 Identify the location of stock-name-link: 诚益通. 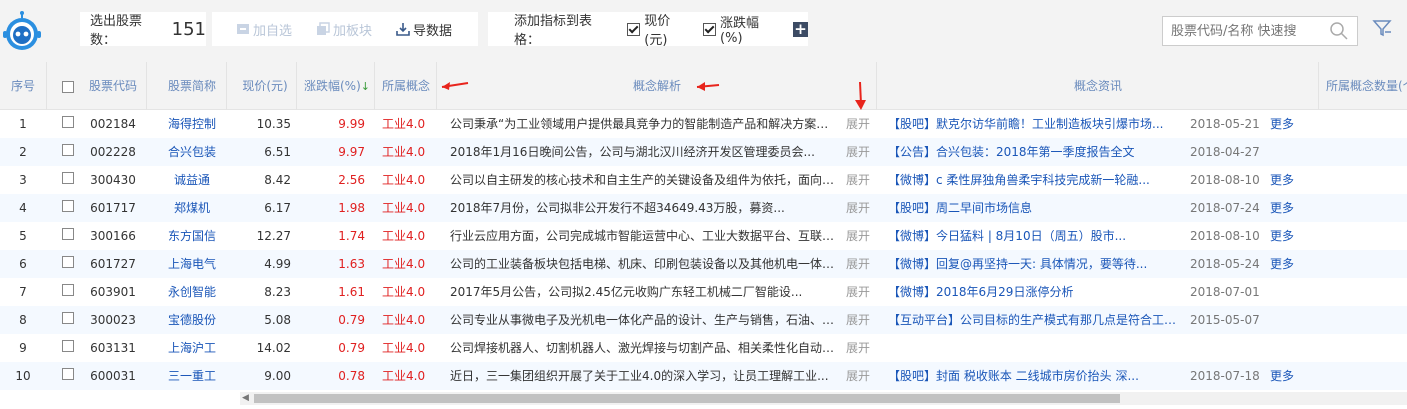
(192, 180).